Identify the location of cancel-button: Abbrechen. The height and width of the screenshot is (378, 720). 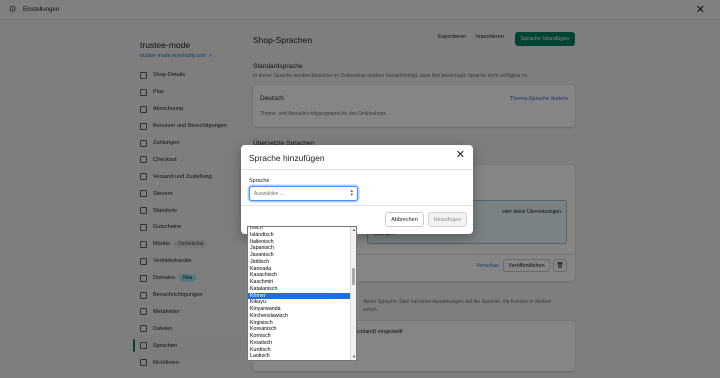
(404, 219).